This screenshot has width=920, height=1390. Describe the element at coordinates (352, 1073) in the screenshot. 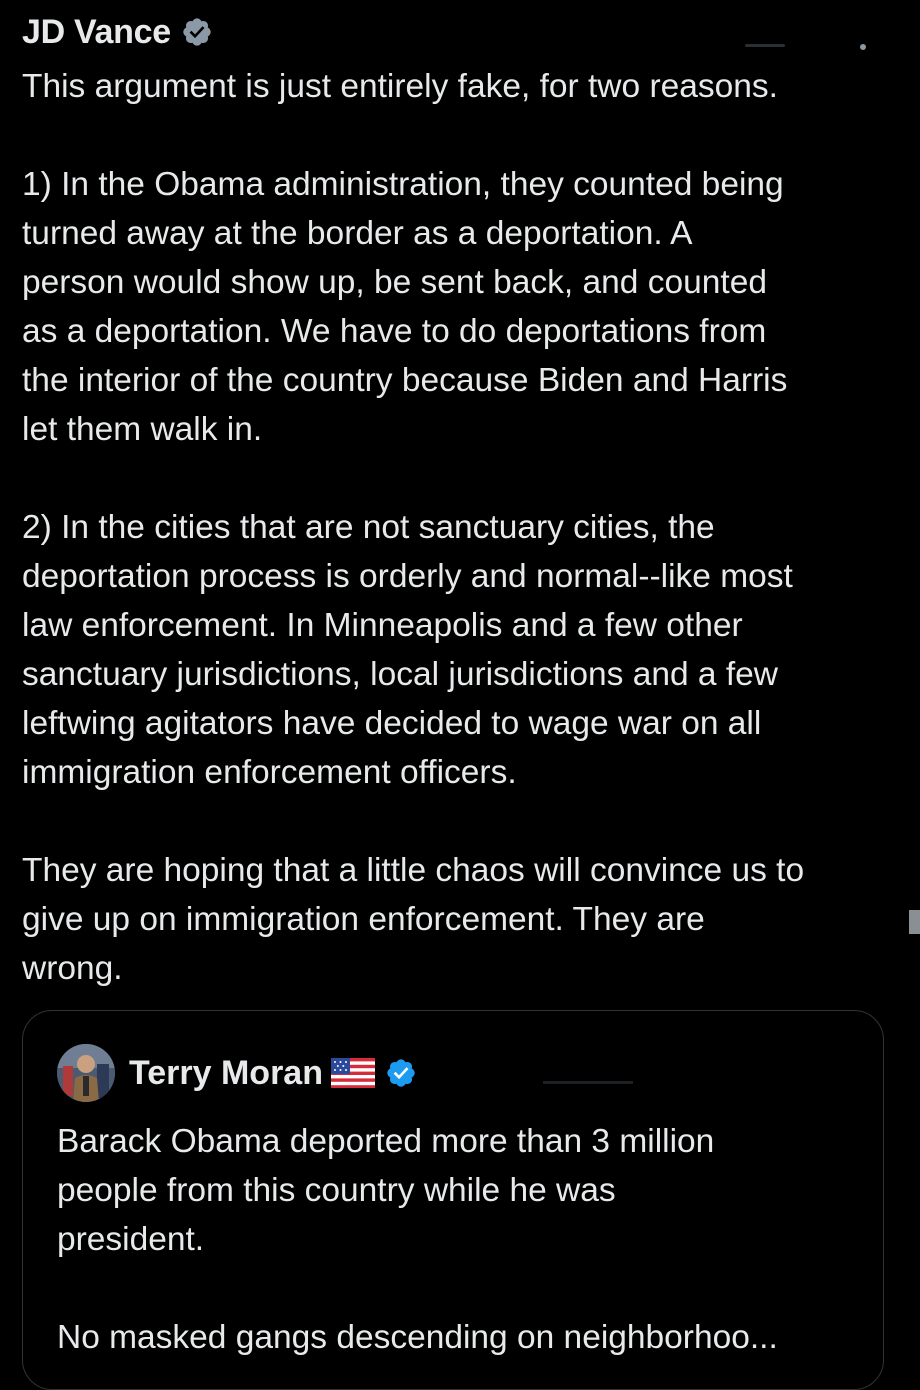

I see `us-flag-icon` at that location.